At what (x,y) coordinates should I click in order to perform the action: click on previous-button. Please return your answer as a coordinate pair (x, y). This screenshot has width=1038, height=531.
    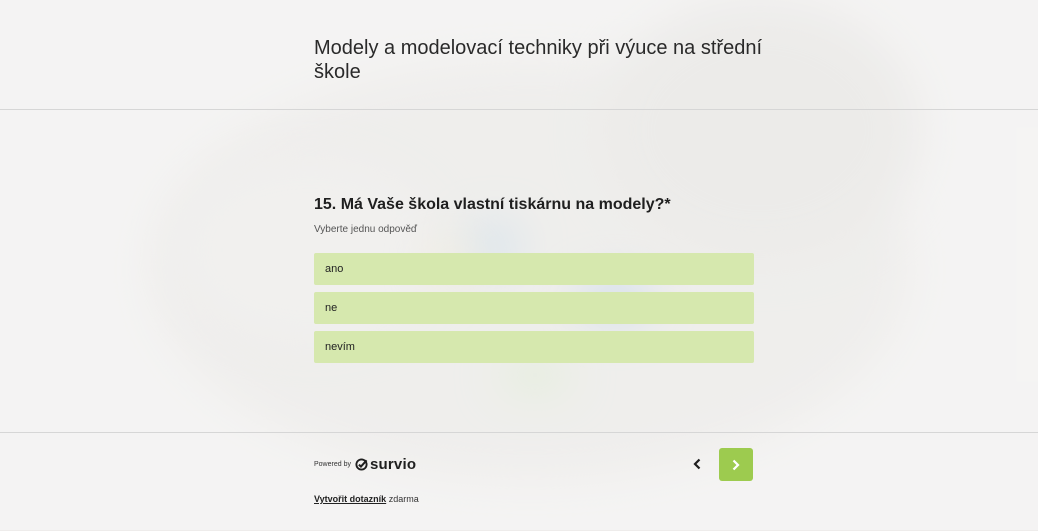
    Looking at the image, I should click on (697, 464).